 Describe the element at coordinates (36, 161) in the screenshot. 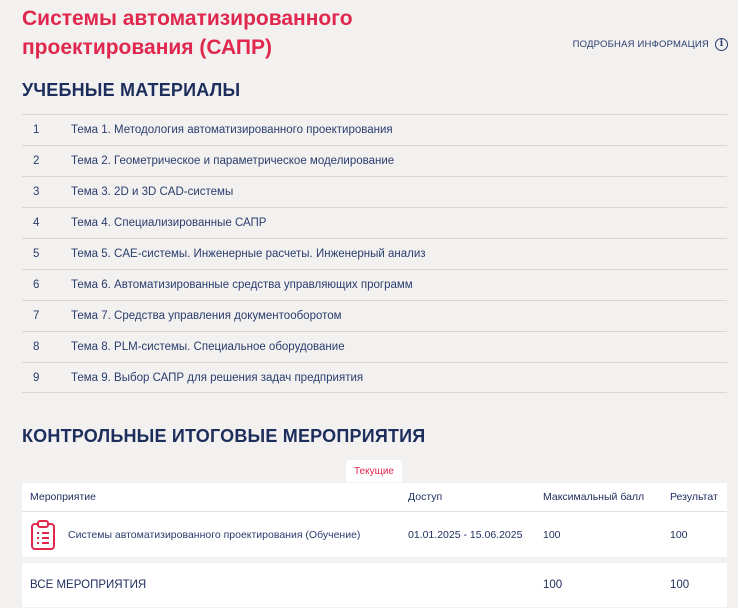

I see `topic-number: 2` at that location.